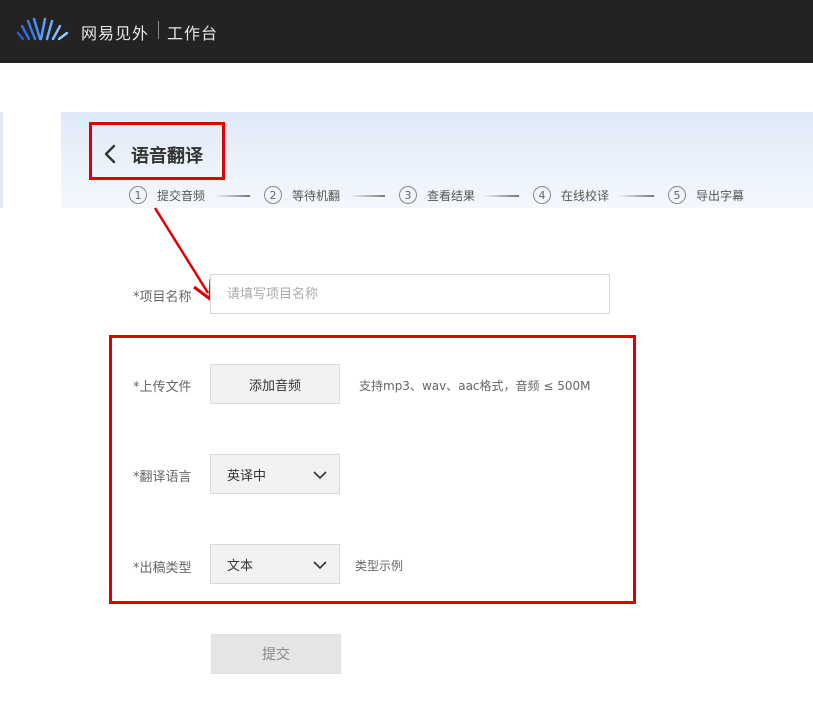 This screenshot has height=707, width=813. I want to click on step-number: 1, so click(138, 195).